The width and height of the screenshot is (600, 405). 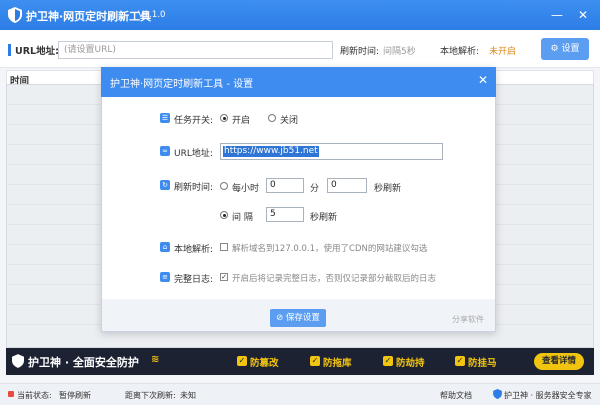 What do you see at coordinates (272, 118) in the screenshot?
I see `task-off-radio` at bounding box center [272, 118].